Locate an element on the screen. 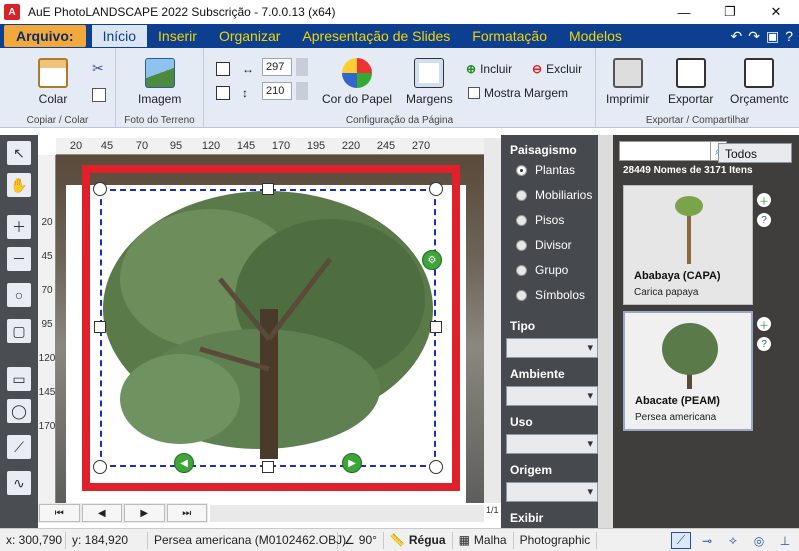 The image size is (799, 551). resize-handle-top is located at coordinates (268, 189).